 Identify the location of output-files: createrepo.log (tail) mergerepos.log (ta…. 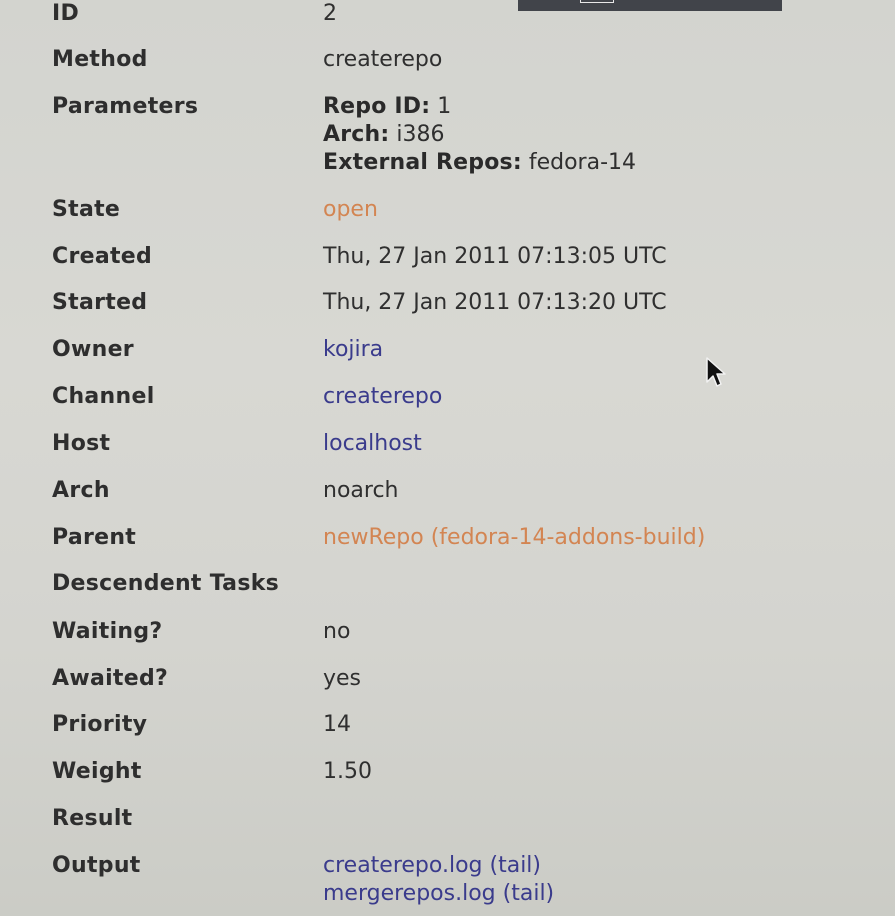
(438, 880).